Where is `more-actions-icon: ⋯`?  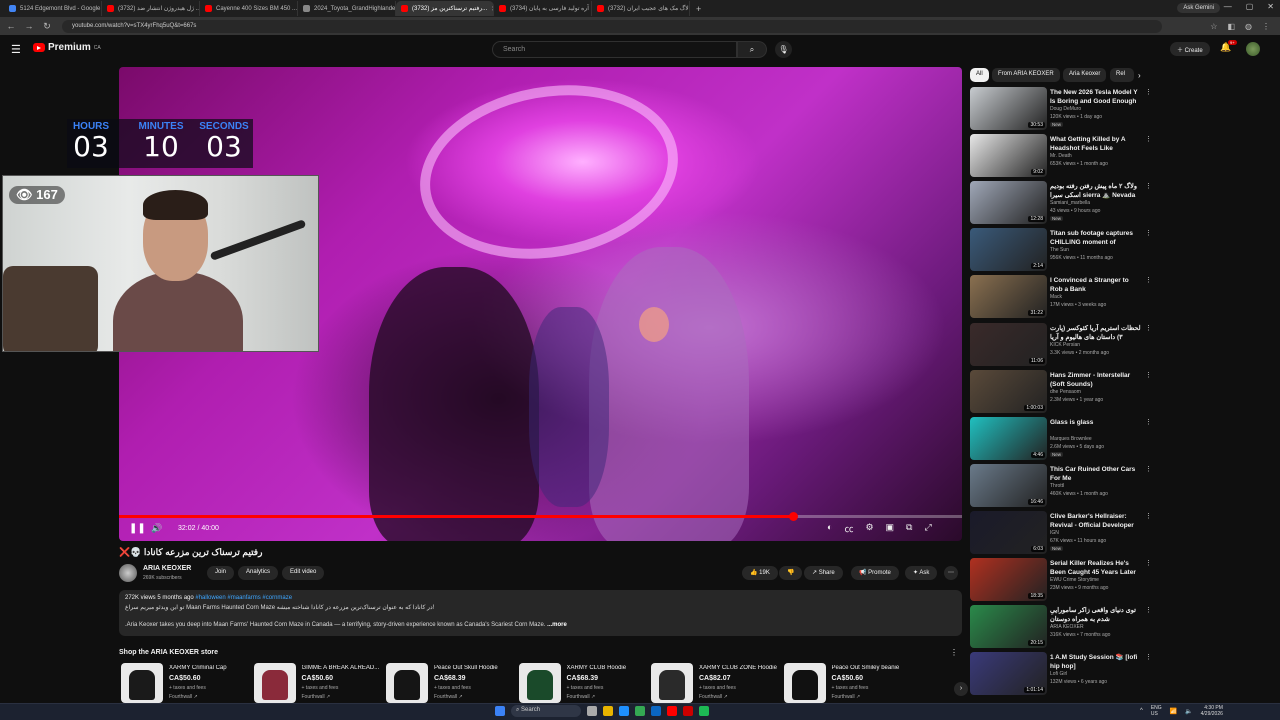
more-actions-icon: ⋯ is located at coordinates (951, 573).